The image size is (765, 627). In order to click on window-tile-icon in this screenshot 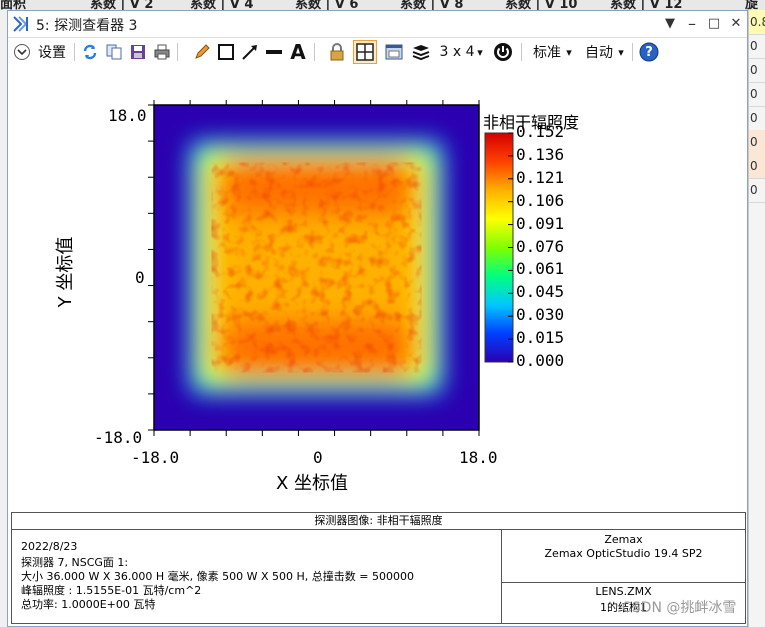, I will do `click(394, 52)`.